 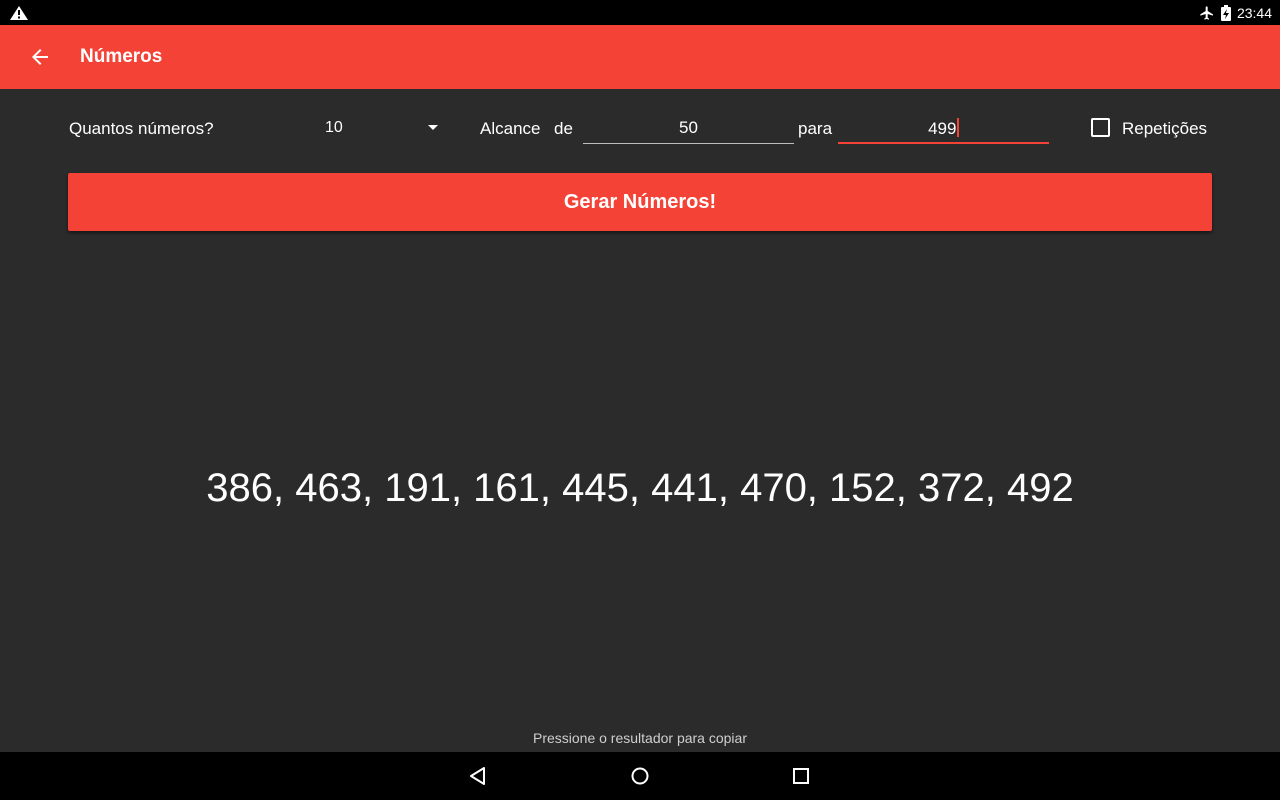 What do you see at coordinates (1164, 129) in the screenshot?
I see `repetitions-label: Repetições` at bounding box center [1164, 129].